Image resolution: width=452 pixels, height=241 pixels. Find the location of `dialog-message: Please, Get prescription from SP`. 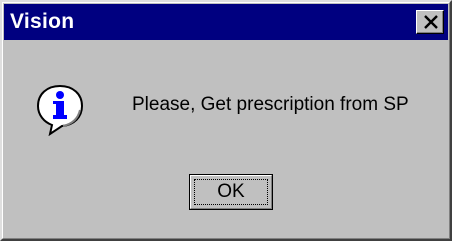

dialog-message: Please, Get prescription from SP is located at coordinates (270, 104).